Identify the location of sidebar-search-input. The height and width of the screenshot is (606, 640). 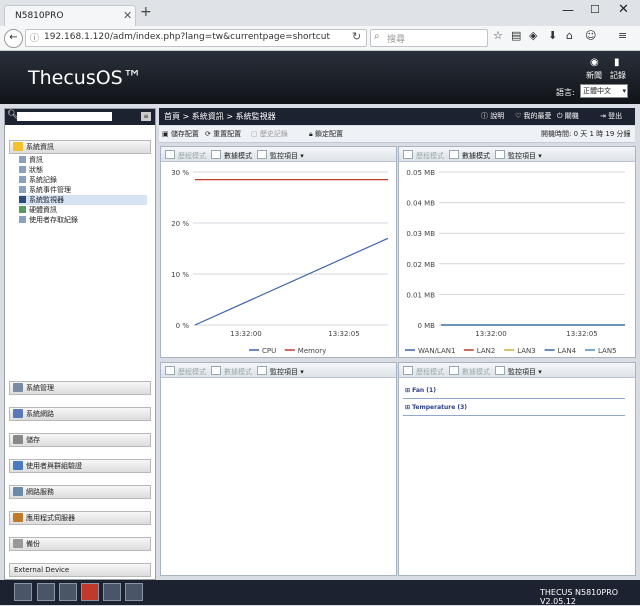
(64, 116).